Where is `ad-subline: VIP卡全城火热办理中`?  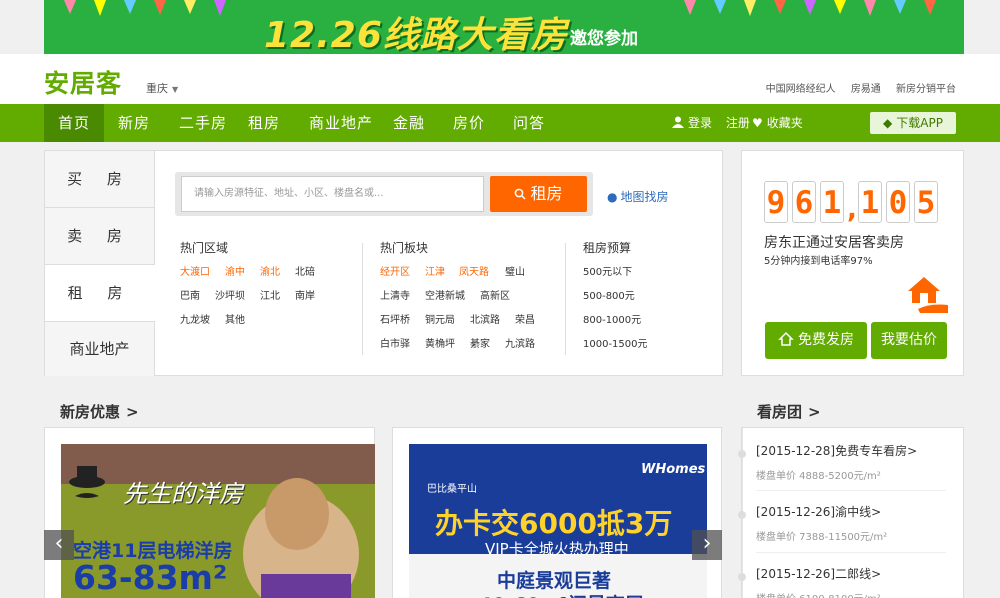 ad-subline: VIP卡全城火热办理中 is located at coordinates (557, 549).